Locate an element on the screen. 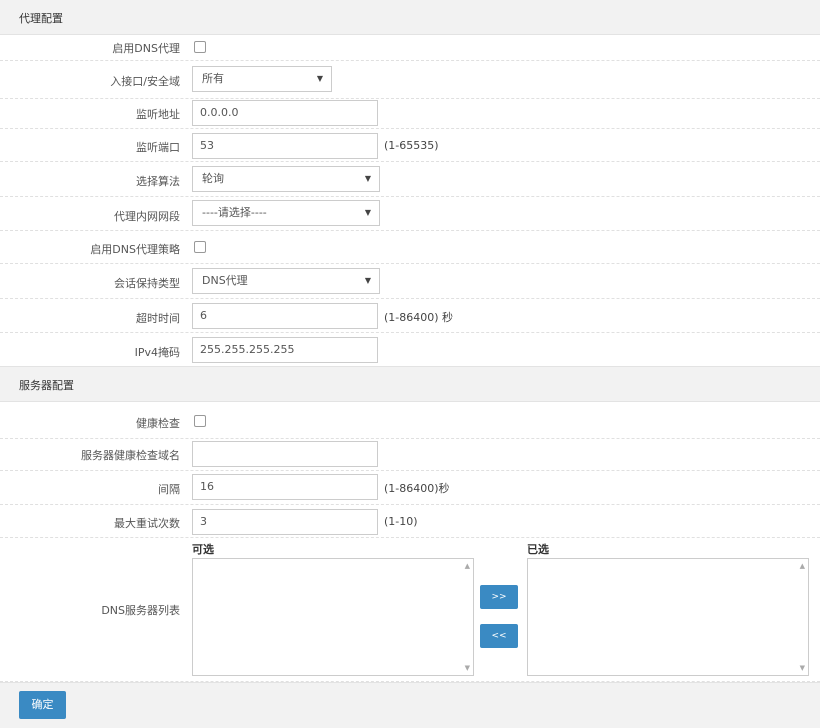  session-type-select: DNS代理 ▼ is located at coordinates (286, 281).